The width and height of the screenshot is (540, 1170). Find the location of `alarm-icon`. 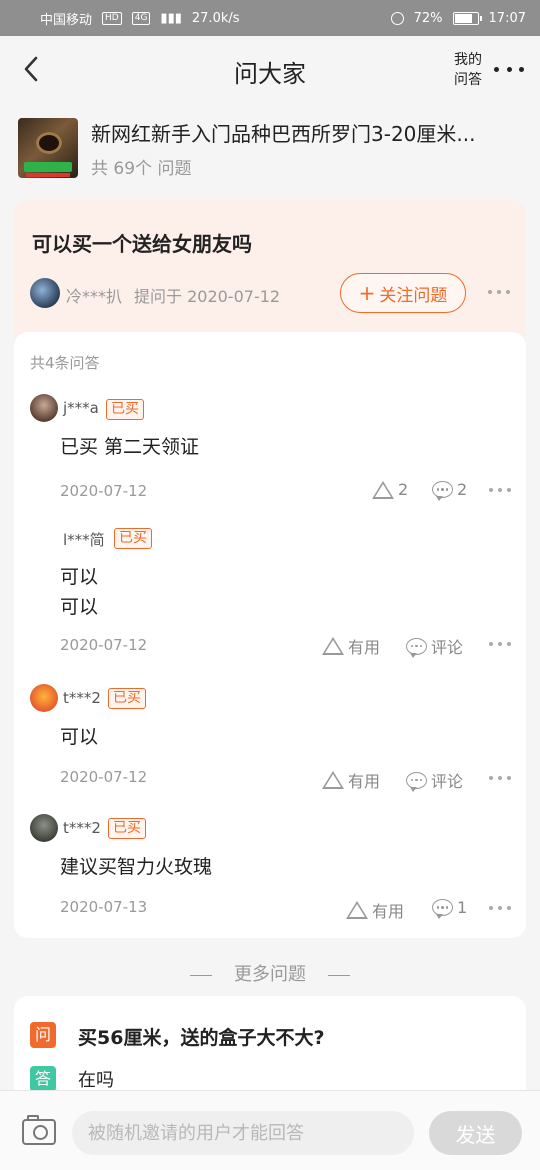

alarm-icon is located at coordinates (397, 18).